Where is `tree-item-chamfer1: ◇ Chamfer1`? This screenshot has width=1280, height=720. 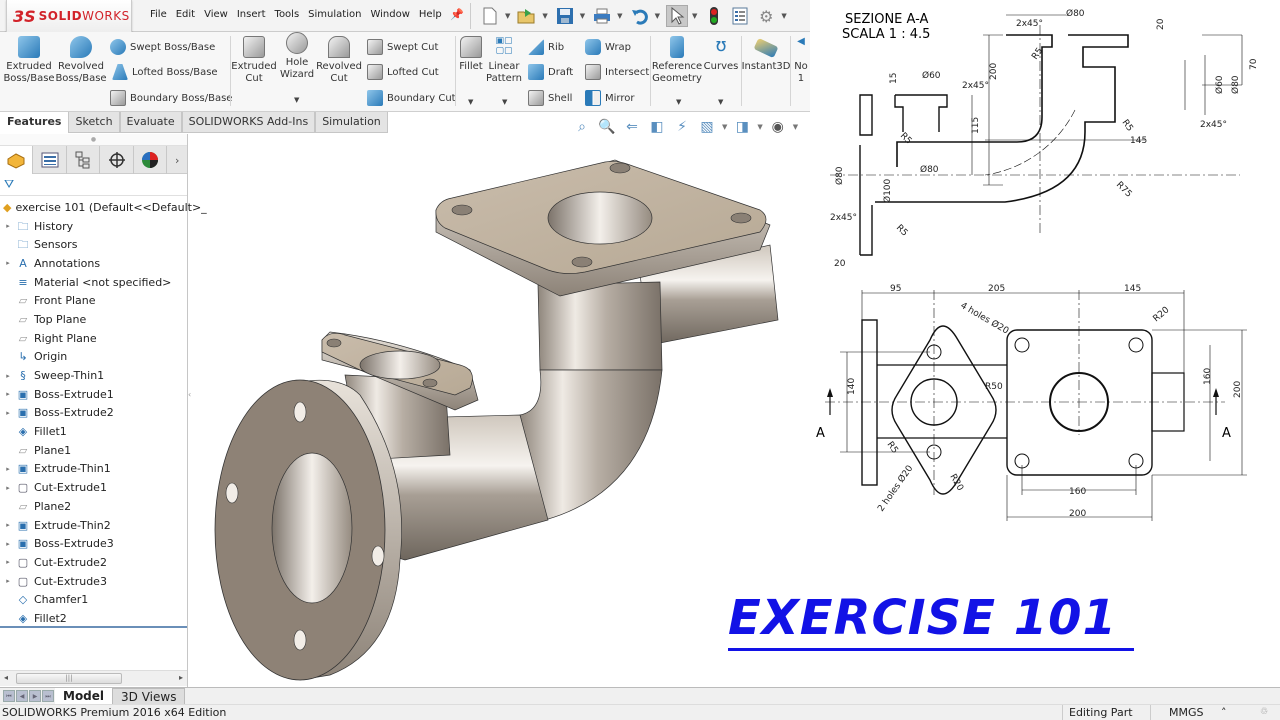
tree-item-chamfer1: ◇ Chamfer1 is located at coordinates (93, 599).